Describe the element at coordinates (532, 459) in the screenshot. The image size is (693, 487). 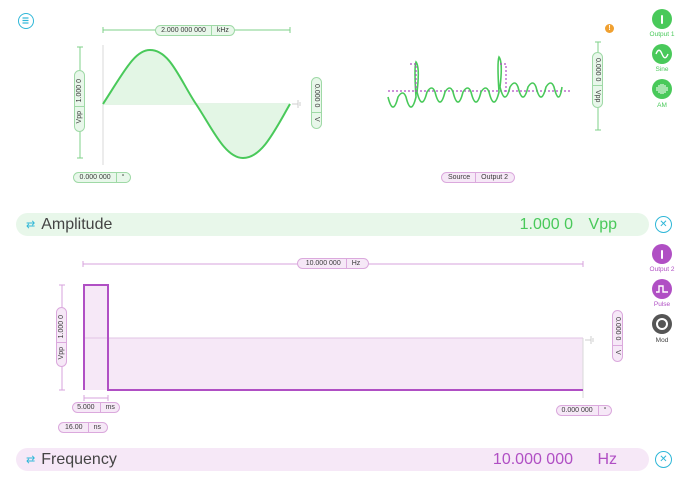
I see `parameter-value: 10.000 000` at that location.